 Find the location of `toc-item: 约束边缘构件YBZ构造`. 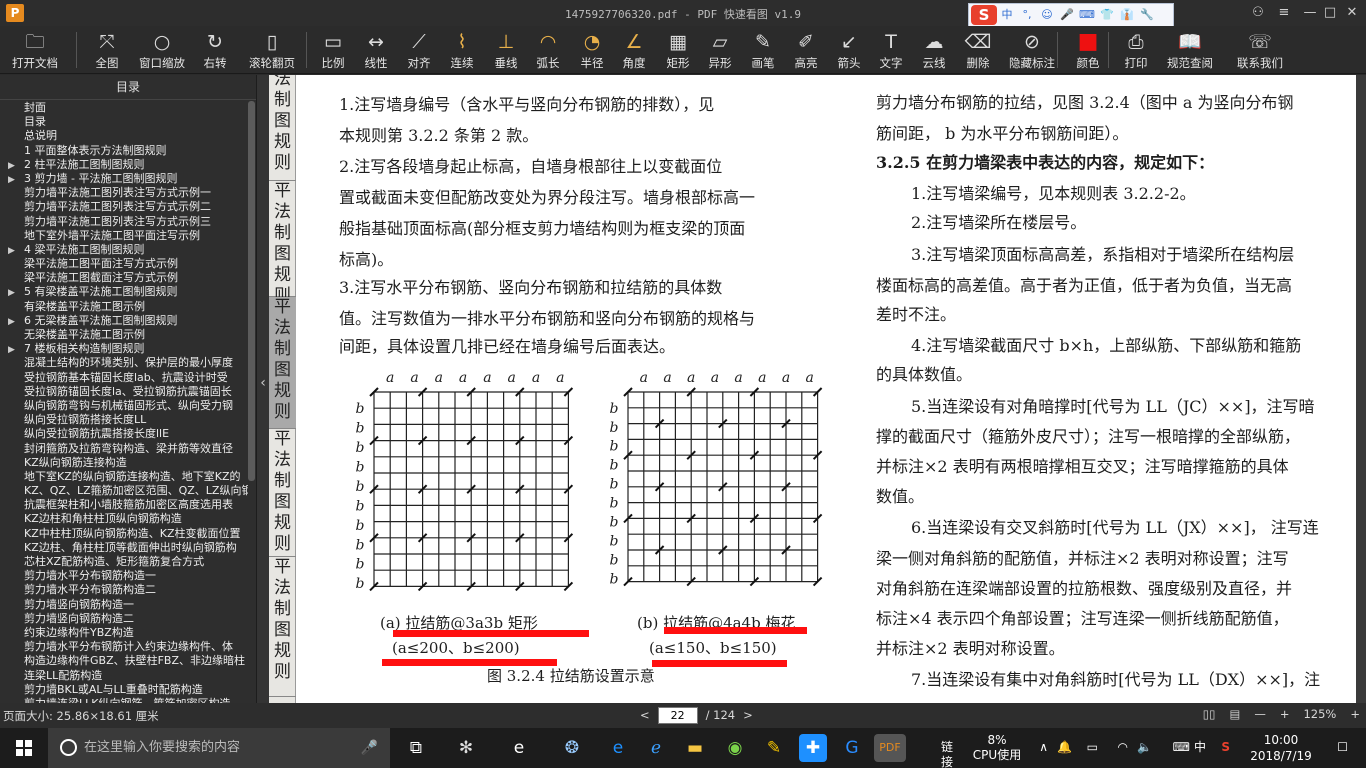

toc-item: 约束边缘构件YBZ构造 is located at coordinates (124, 633).